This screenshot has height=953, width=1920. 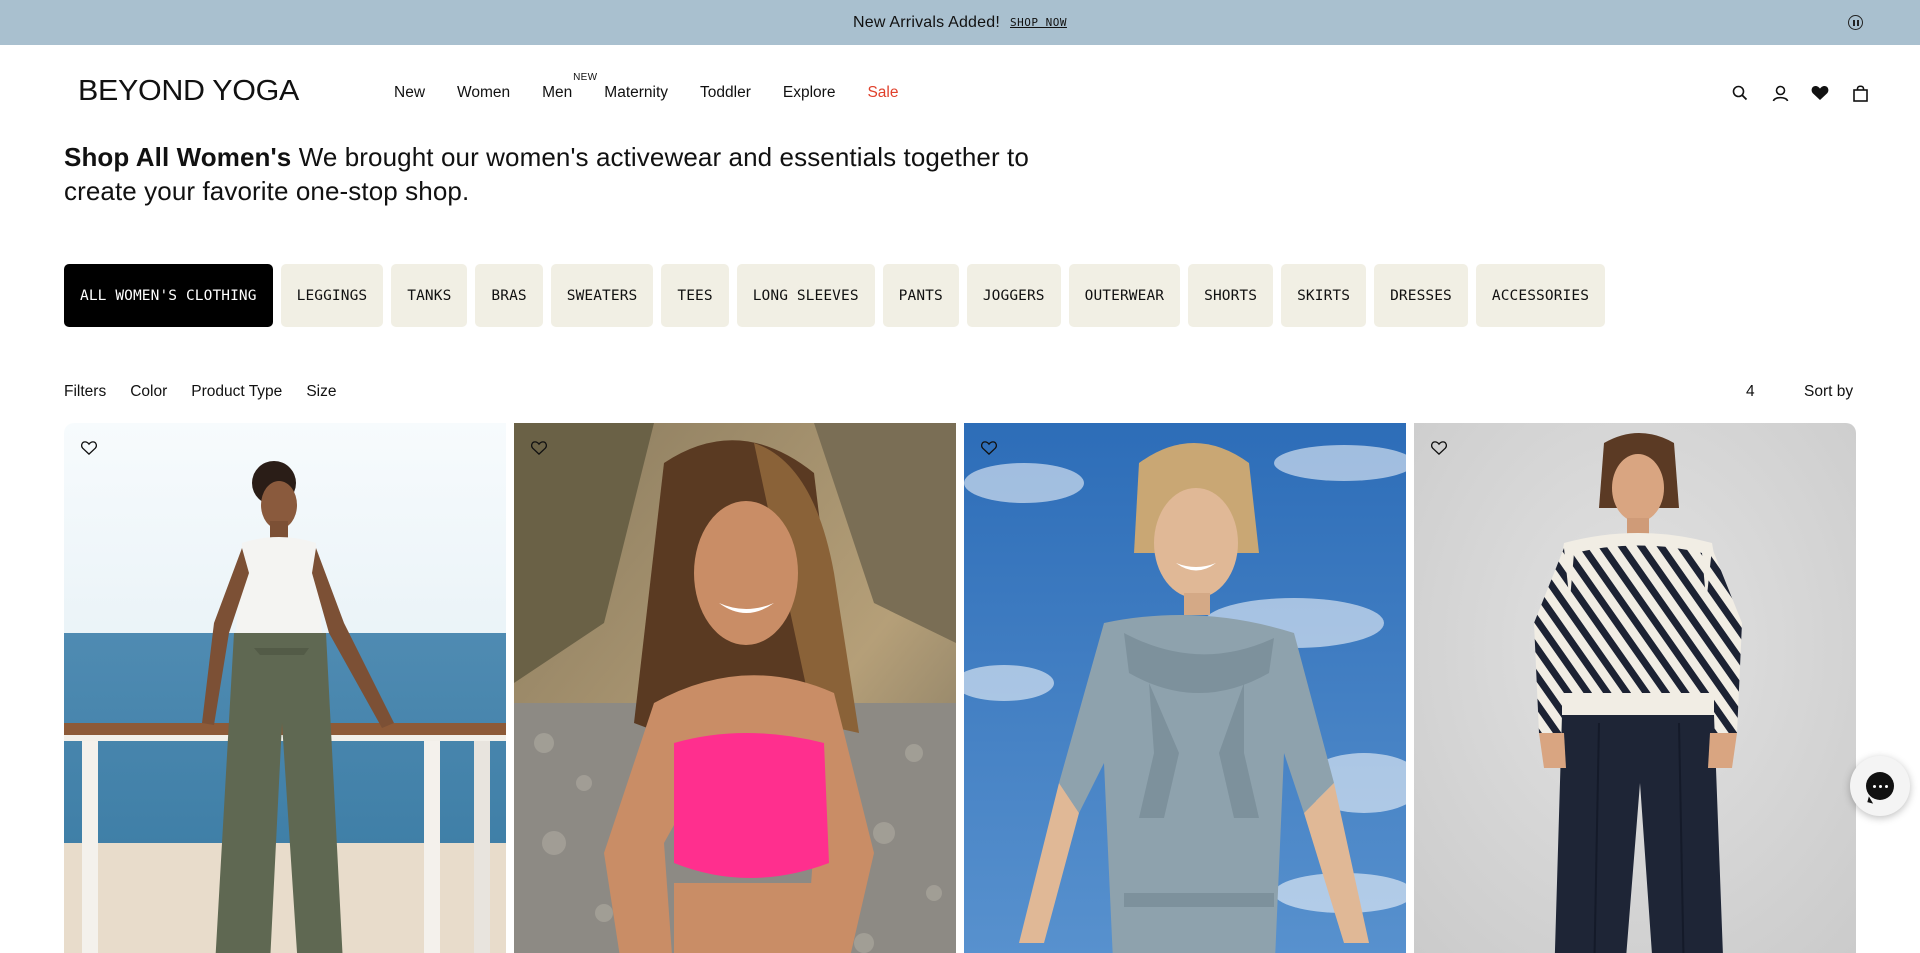 I want to click on chip-shorts: SHORTS, so click(x=1231, y=295).